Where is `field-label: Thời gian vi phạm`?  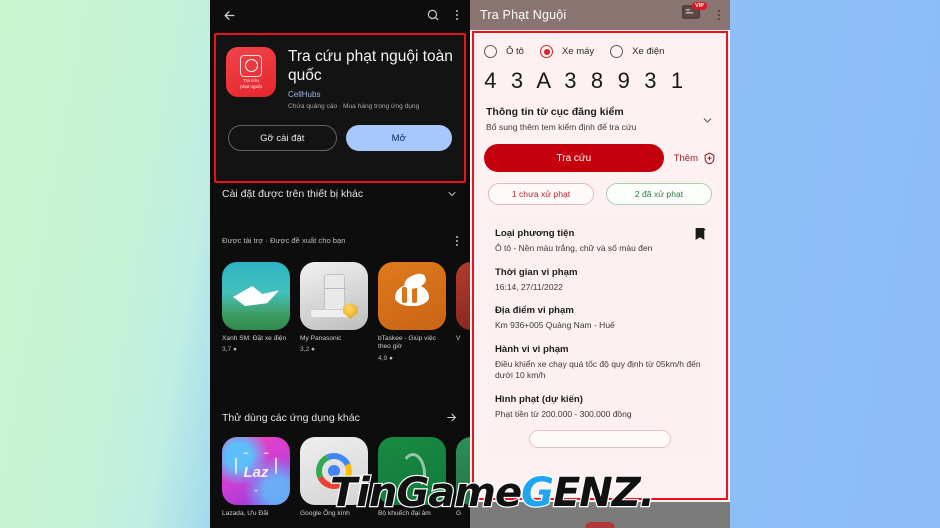 field-label: Thời gian vi phạm is located at coordinates (536, 272).